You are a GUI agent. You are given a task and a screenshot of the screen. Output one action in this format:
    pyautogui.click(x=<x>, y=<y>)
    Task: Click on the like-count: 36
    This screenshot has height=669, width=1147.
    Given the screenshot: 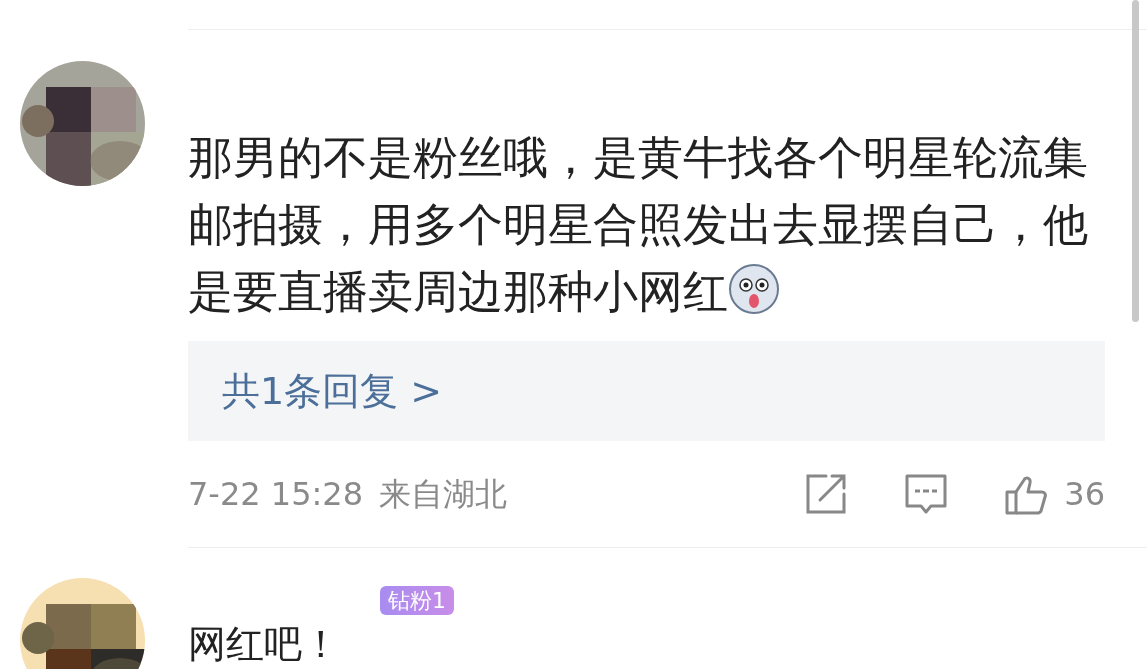 What is the action you would take?
    pyautogui.click(x=1084, y=494)
    